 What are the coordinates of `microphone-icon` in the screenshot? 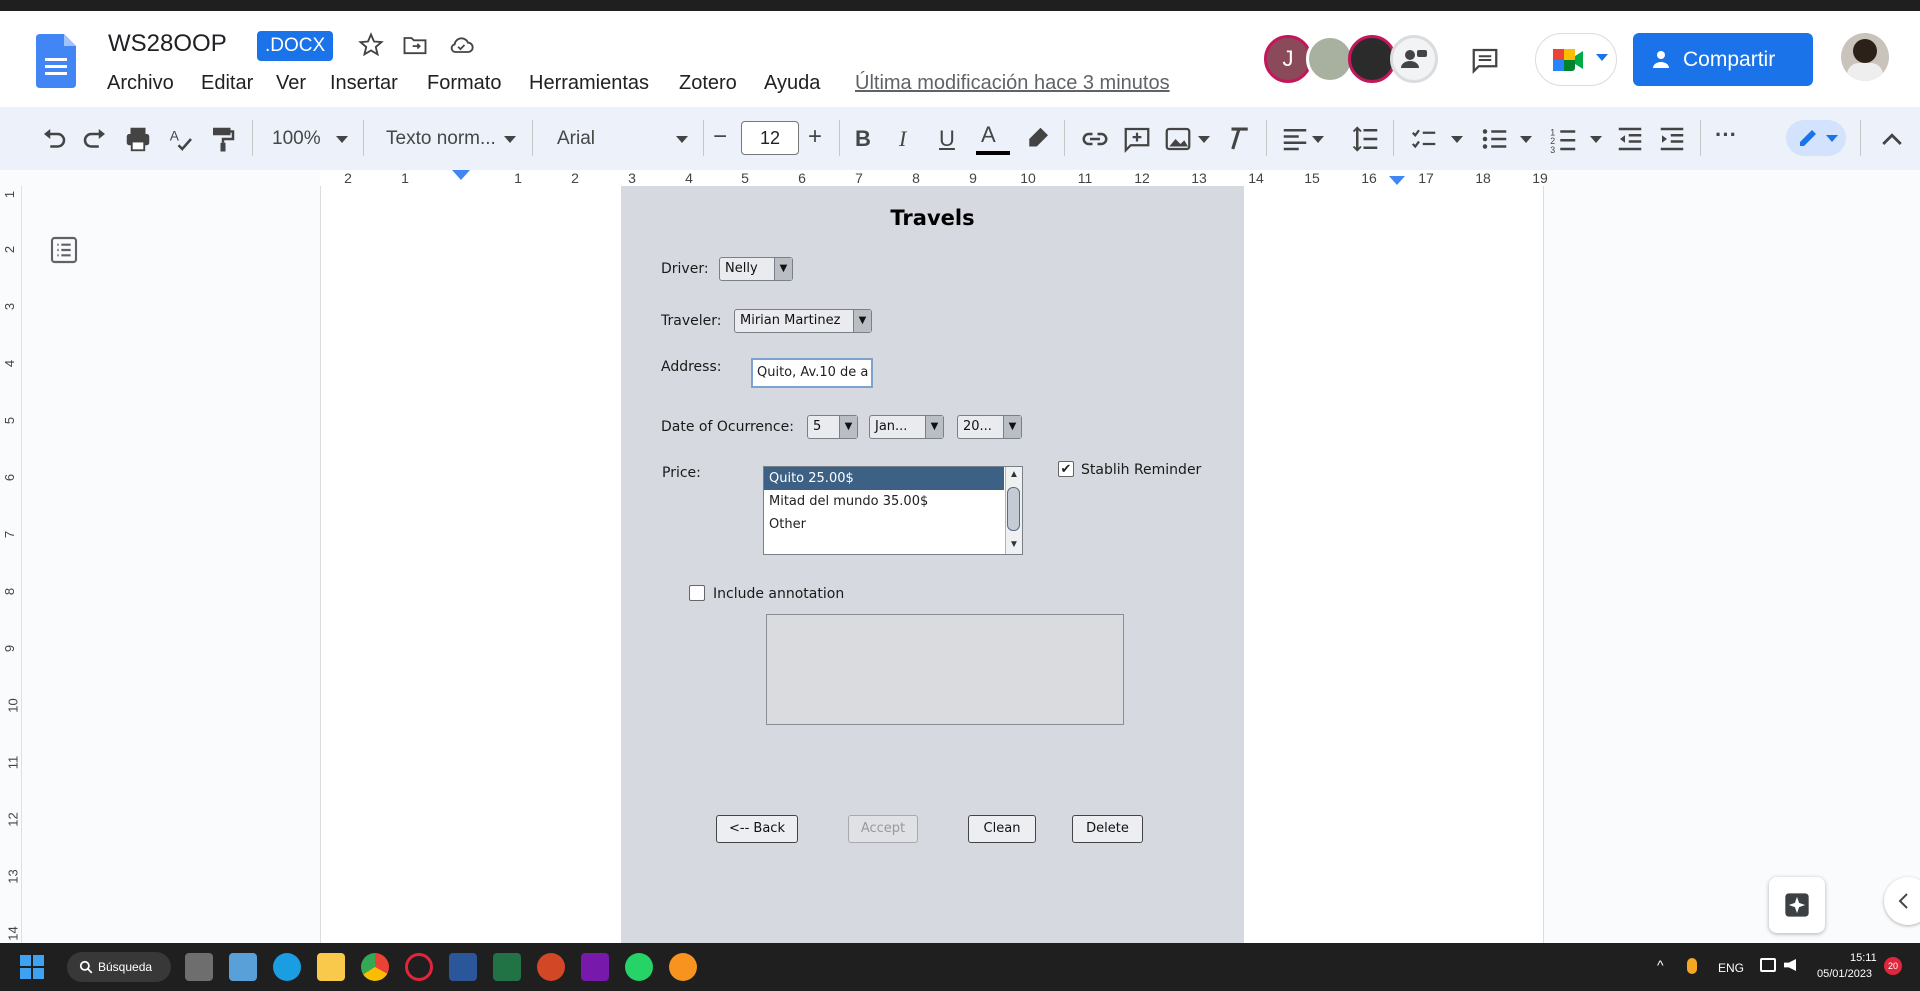 It's located at (1692, 966).